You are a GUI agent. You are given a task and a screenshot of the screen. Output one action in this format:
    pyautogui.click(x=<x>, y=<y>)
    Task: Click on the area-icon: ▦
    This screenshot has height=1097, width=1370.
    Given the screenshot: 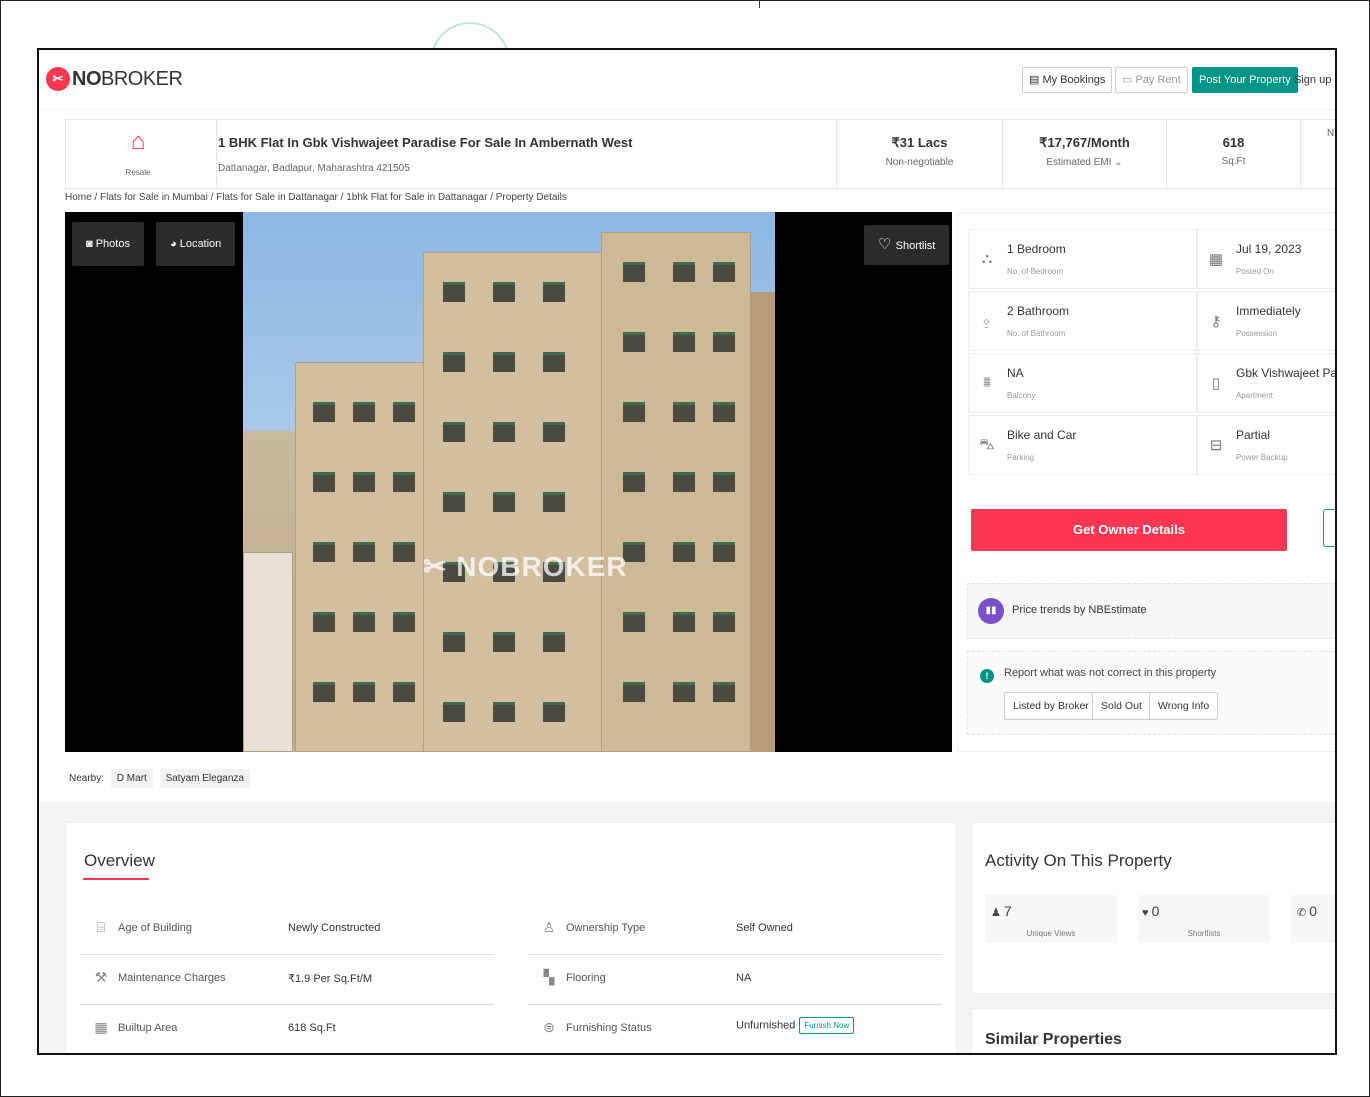 What is the action you would take?
    pyautogui.click(x=101, y=1027)
    